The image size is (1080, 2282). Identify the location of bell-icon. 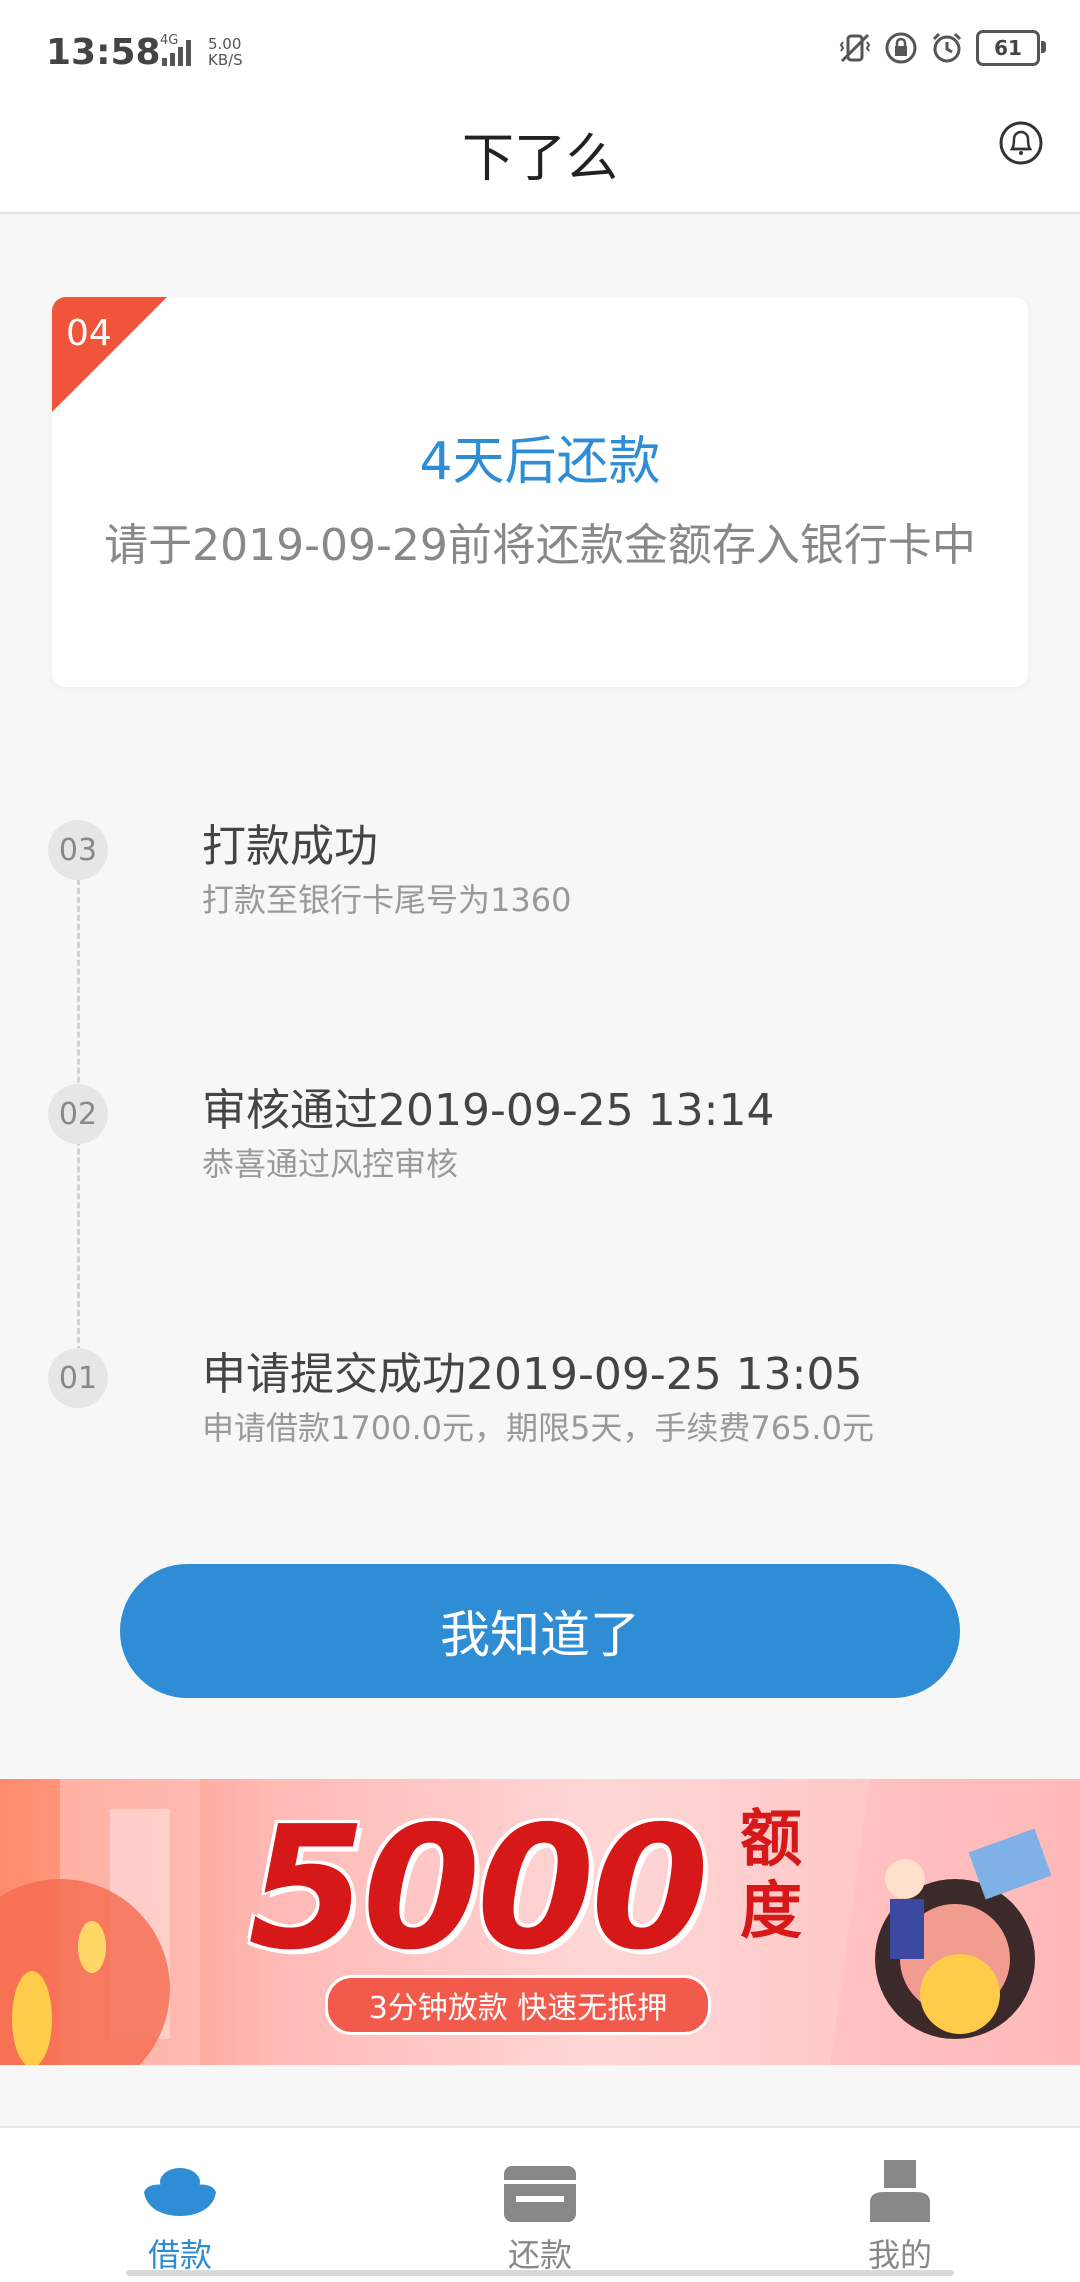
(1021, 143).